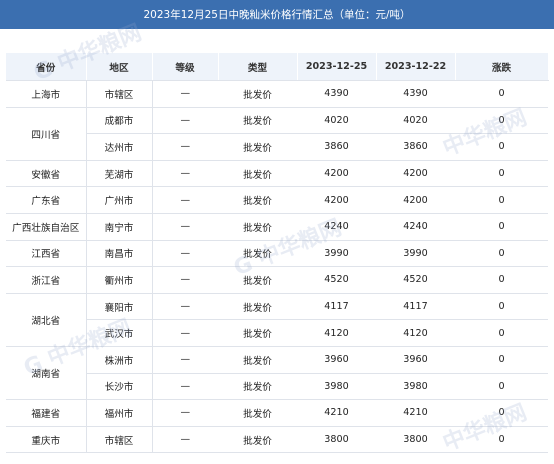 Image resolution: width=554 pixels, height=464 pixels. I want to click on table-row: 武汉市 — 批发价 4120 4120 0, so click(277, 333).